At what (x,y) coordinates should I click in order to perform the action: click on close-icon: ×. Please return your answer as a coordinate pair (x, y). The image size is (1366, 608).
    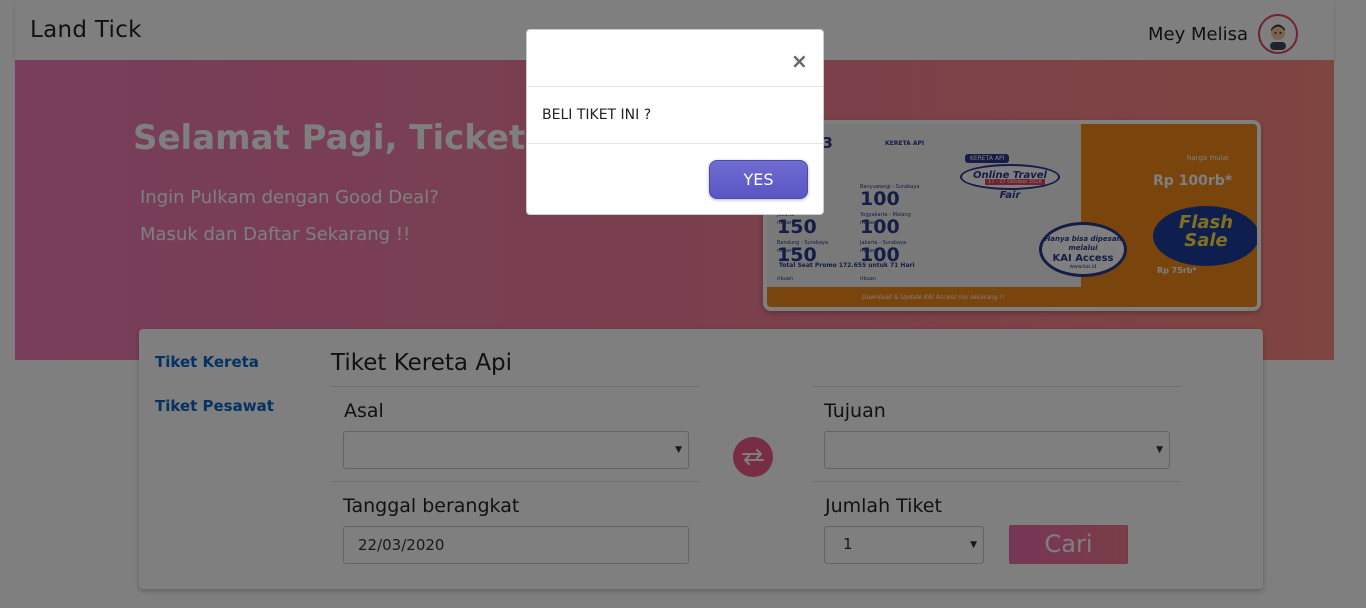
    Looking at the image, I should click on (799, 61).